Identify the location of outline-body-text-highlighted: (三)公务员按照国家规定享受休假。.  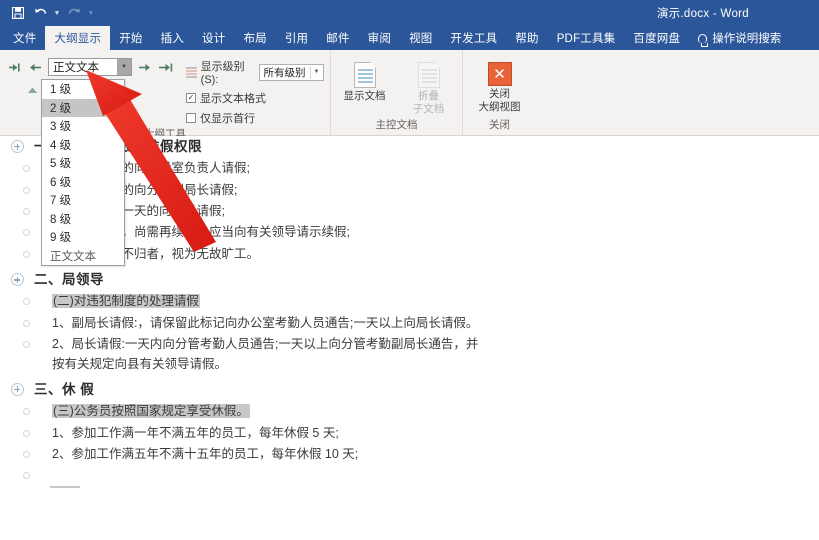
(151, 411).